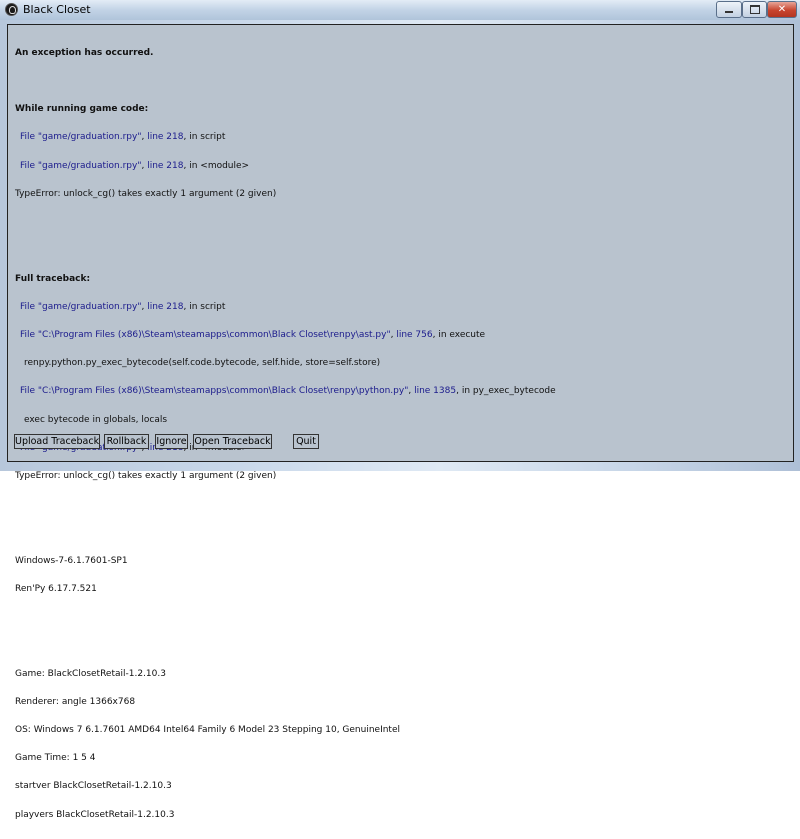  I want to click on error-heading: An exception has occurred., so click(84, 52).